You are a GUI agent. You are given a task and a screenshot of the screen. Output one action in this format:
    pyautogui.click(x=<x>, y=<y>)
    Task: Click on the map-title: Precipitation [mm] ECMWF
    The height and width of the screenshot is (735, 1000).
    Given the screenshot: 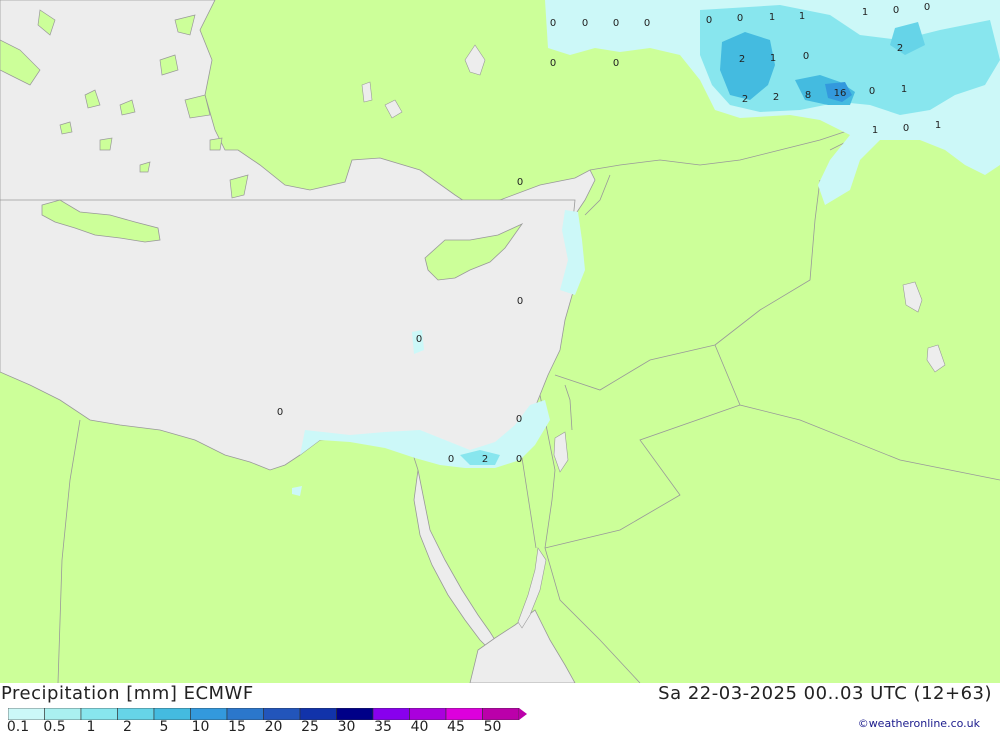 What is the action you would take?
    pyautogui.click(x=127, y=693)
    